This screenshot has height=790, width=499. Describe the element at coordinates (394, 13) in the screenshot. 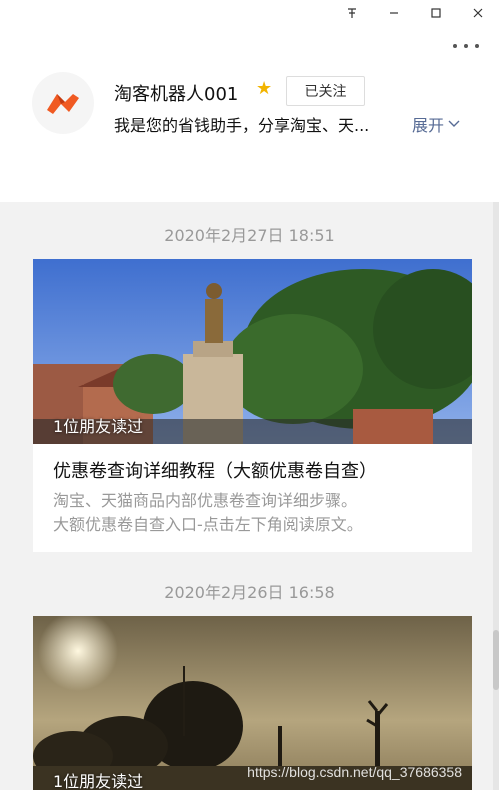

I see `minimize-button` at that location.